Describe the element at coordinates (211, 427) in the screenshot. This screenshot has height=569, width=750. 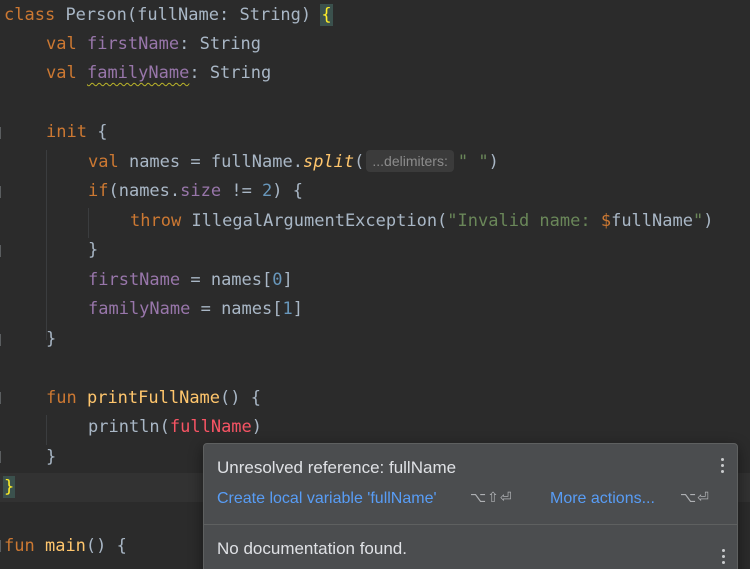
I see `unresolved-reference: fullName` at that location.